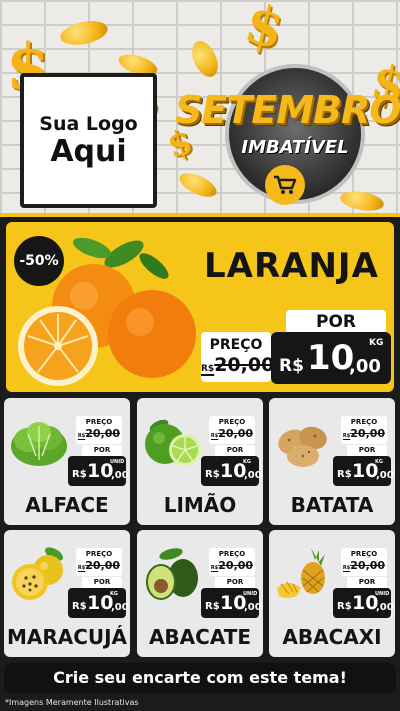 The image size is (400, 711). What do you see at coordinates (200, 505) in the screenshot?
I see `product-name: LIMÃO` at bounding box center [200, 505].